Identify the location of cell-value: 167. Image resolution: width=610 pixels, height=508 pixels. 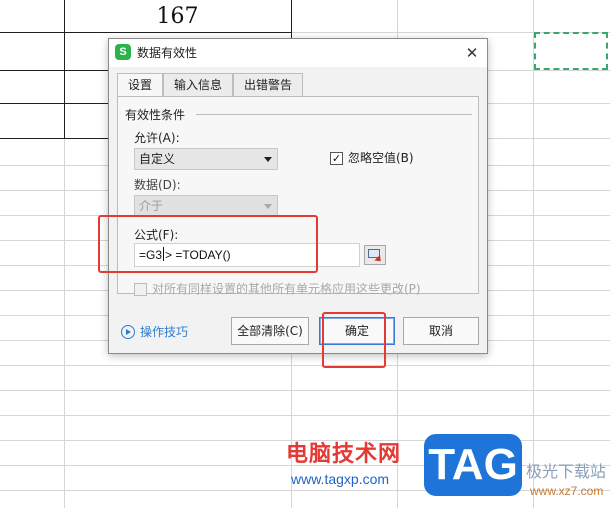
(177, 17).